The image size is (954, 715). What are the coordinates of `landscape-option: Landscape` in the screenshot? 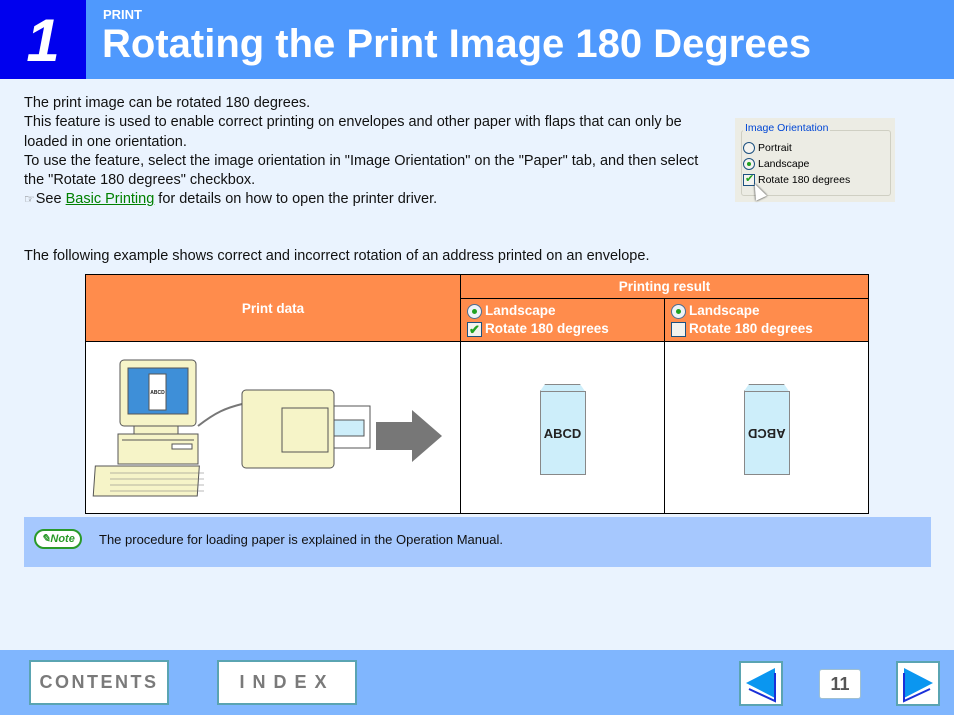 It's located at (776, 164).